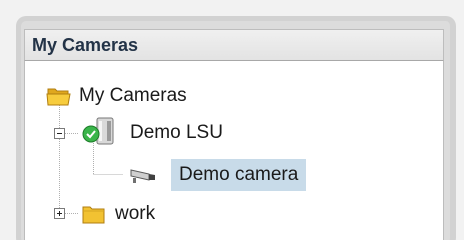  What do you see at coordinates (93, 215) in the screenshot?
I see `folder-icon` at bounding box center [93, 215].